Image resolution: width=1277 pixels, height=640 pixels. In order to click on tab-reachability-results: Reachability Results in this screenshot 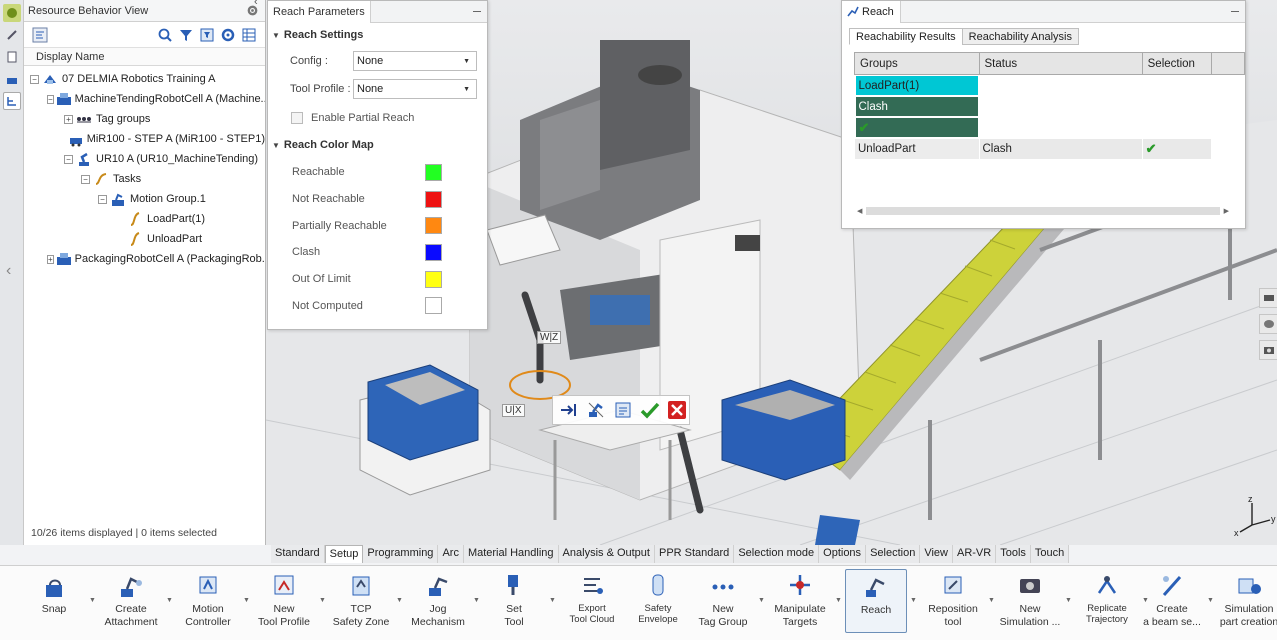, I will do `click(906, 36)`.